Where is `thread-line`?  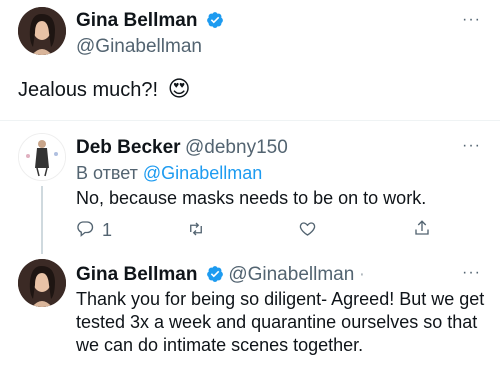 thread-line is located at coordinates (42, 220).